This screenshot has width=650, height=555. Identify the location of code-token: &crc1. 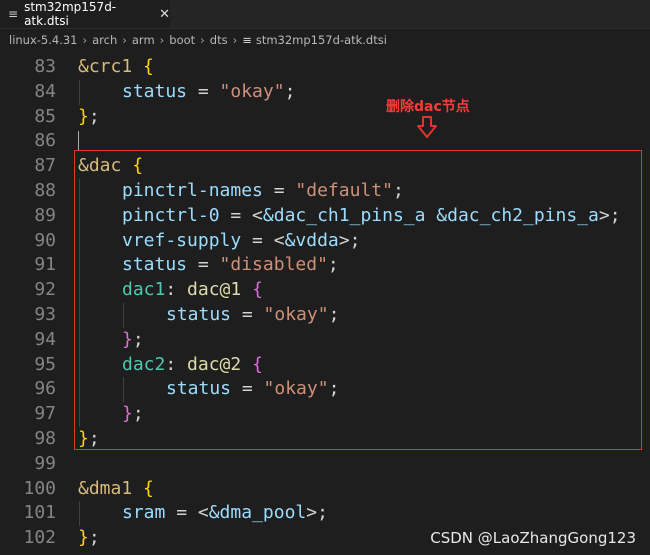
(111, 66).